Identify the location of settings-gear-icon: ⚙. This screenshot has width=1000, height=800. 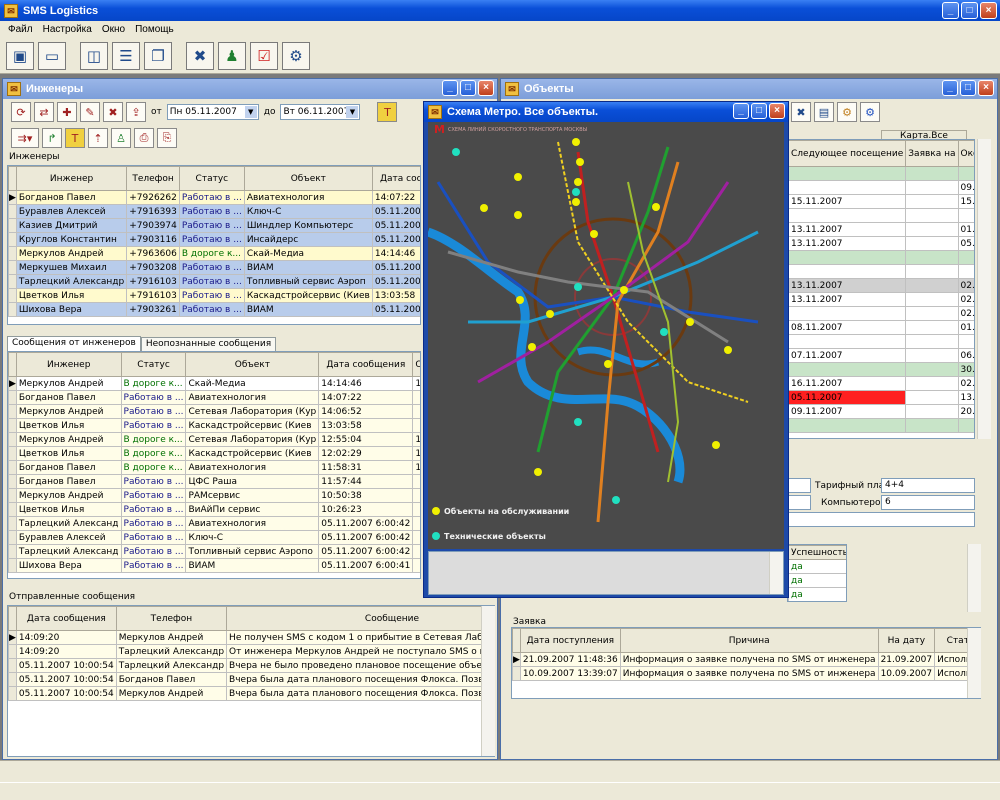
(296, 55).